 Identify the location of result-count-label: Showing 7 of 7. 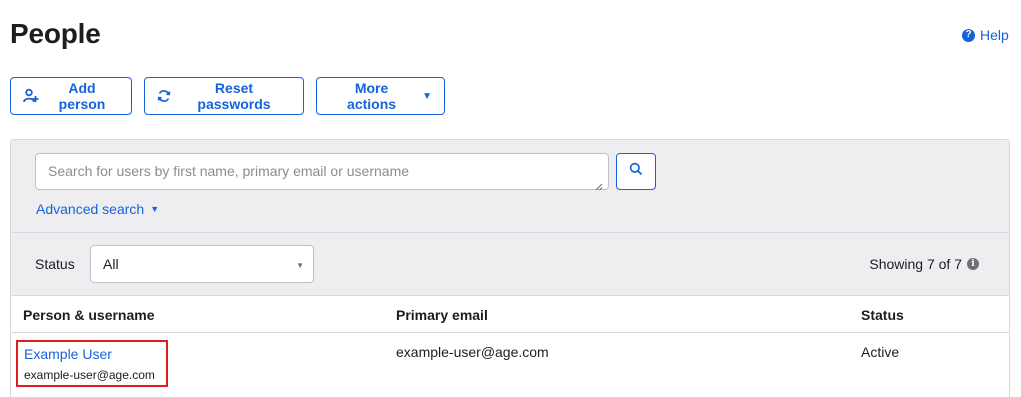
(915, 264).